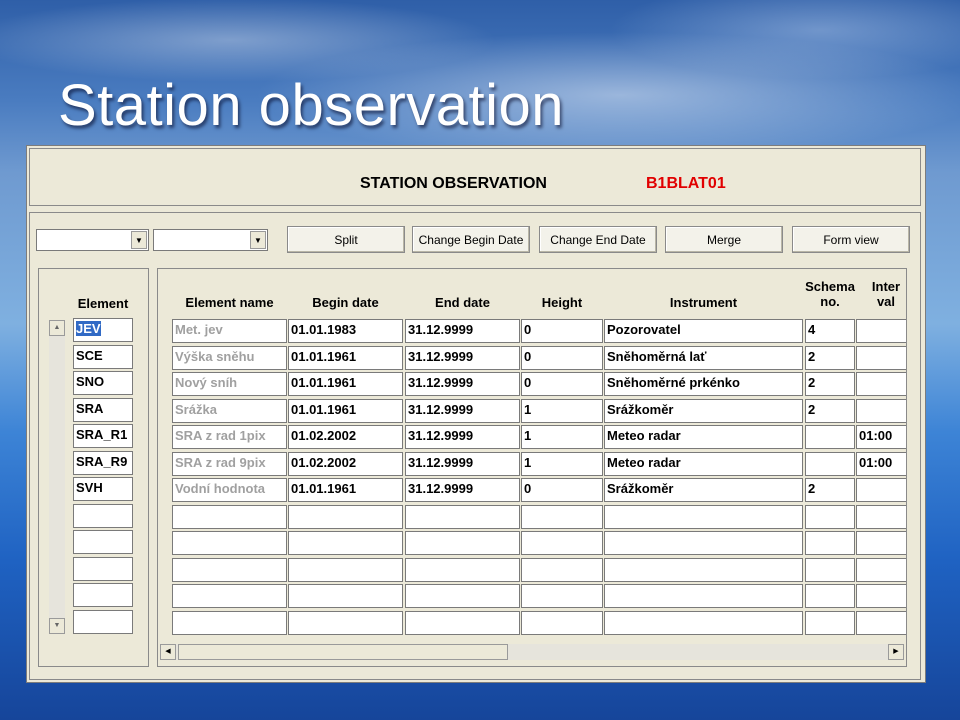  I want to click on scroll-left-icon: ◀, so click(168, 652).